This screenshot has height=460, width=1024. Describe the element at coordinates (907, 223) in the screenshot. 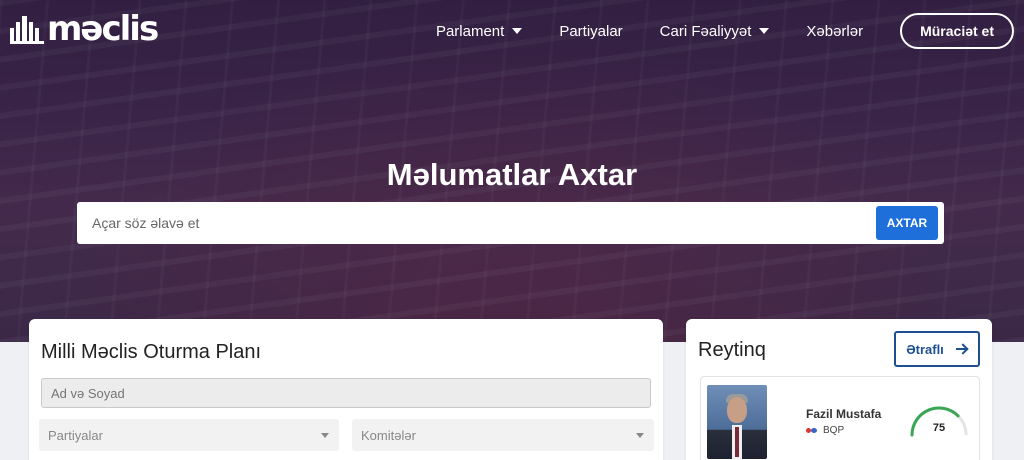

I see `search-button: AXTAR` at that location.